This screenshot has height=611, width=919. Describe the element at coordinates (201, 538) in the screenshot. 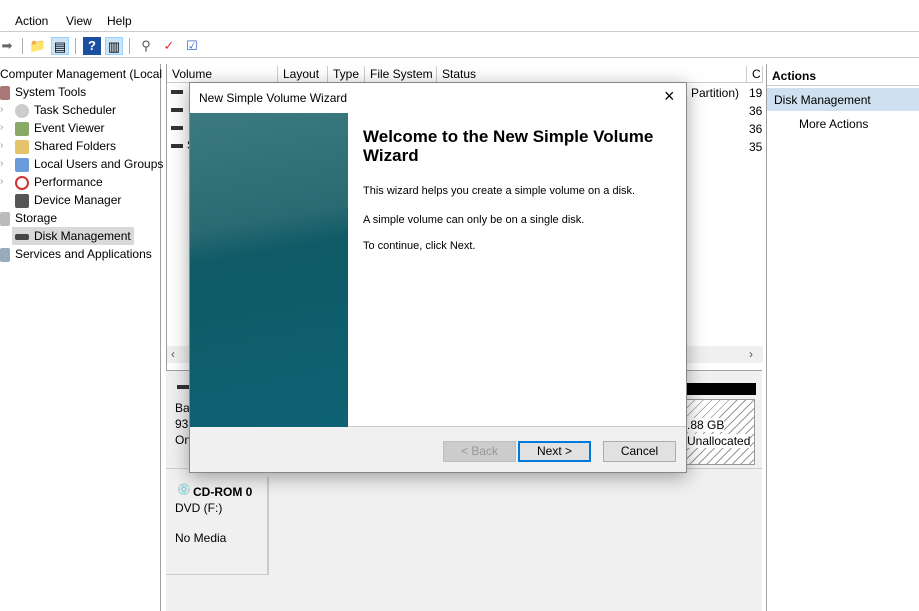

I see `cdrom-status: No Media` at that location.